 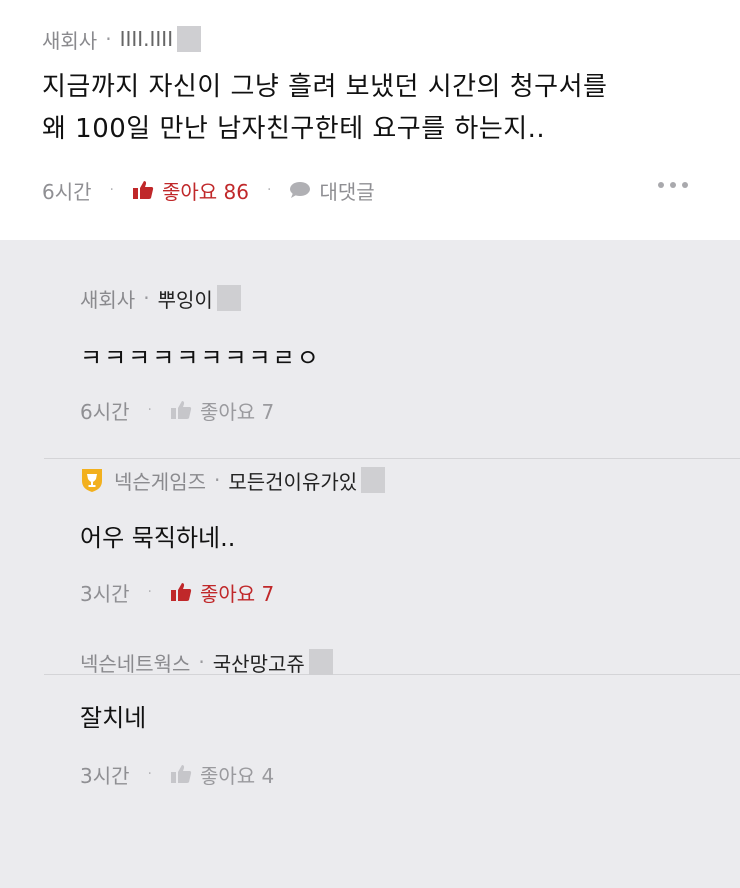 What do you see at coordinates (67, 191) in the screenshot?
I see `comment-time: 6시간` at bounding box center [67, 191].